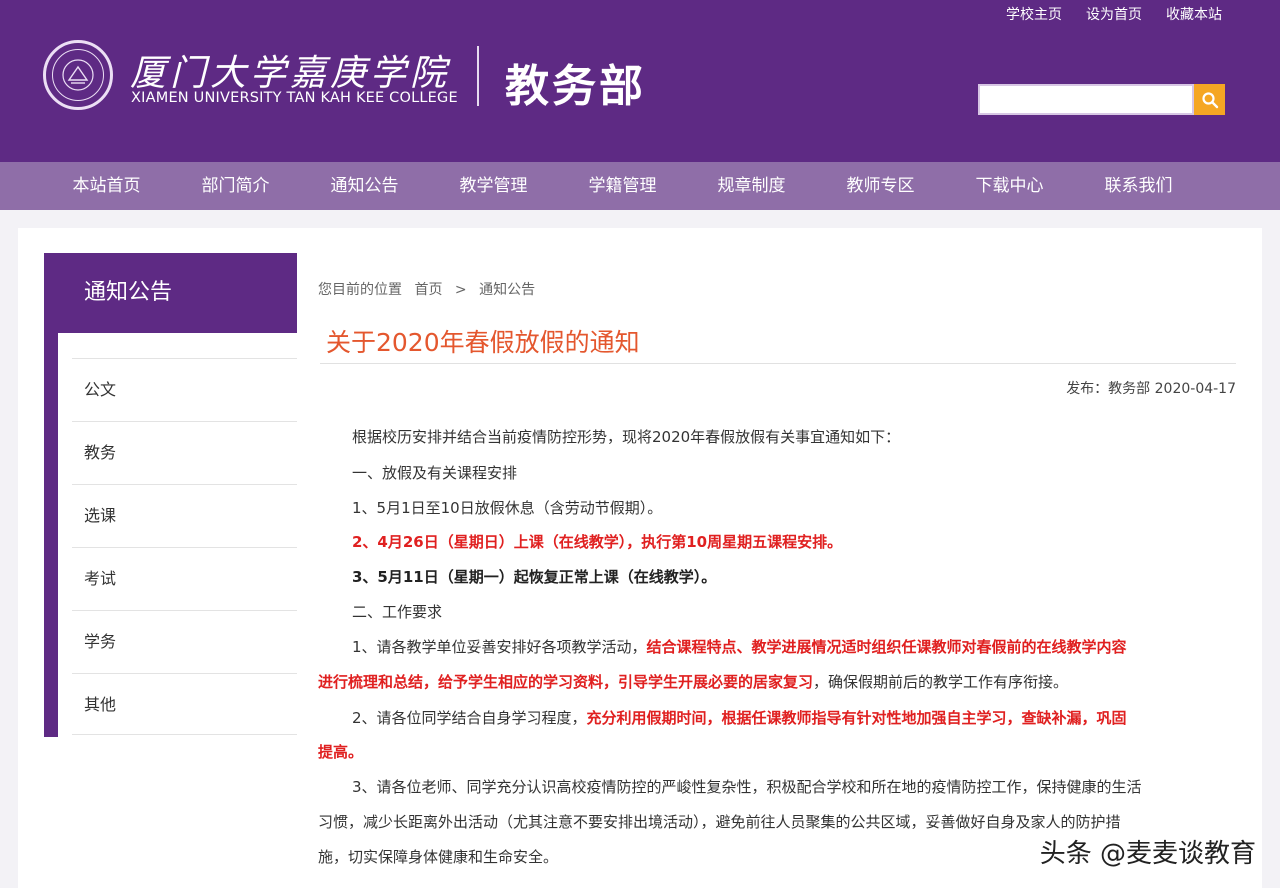 This screenshot has height=888, width=1280. Describe the element at coordinates (1138, 186) in the screenshot. I see `nav-contact: 联系我们` at that location.